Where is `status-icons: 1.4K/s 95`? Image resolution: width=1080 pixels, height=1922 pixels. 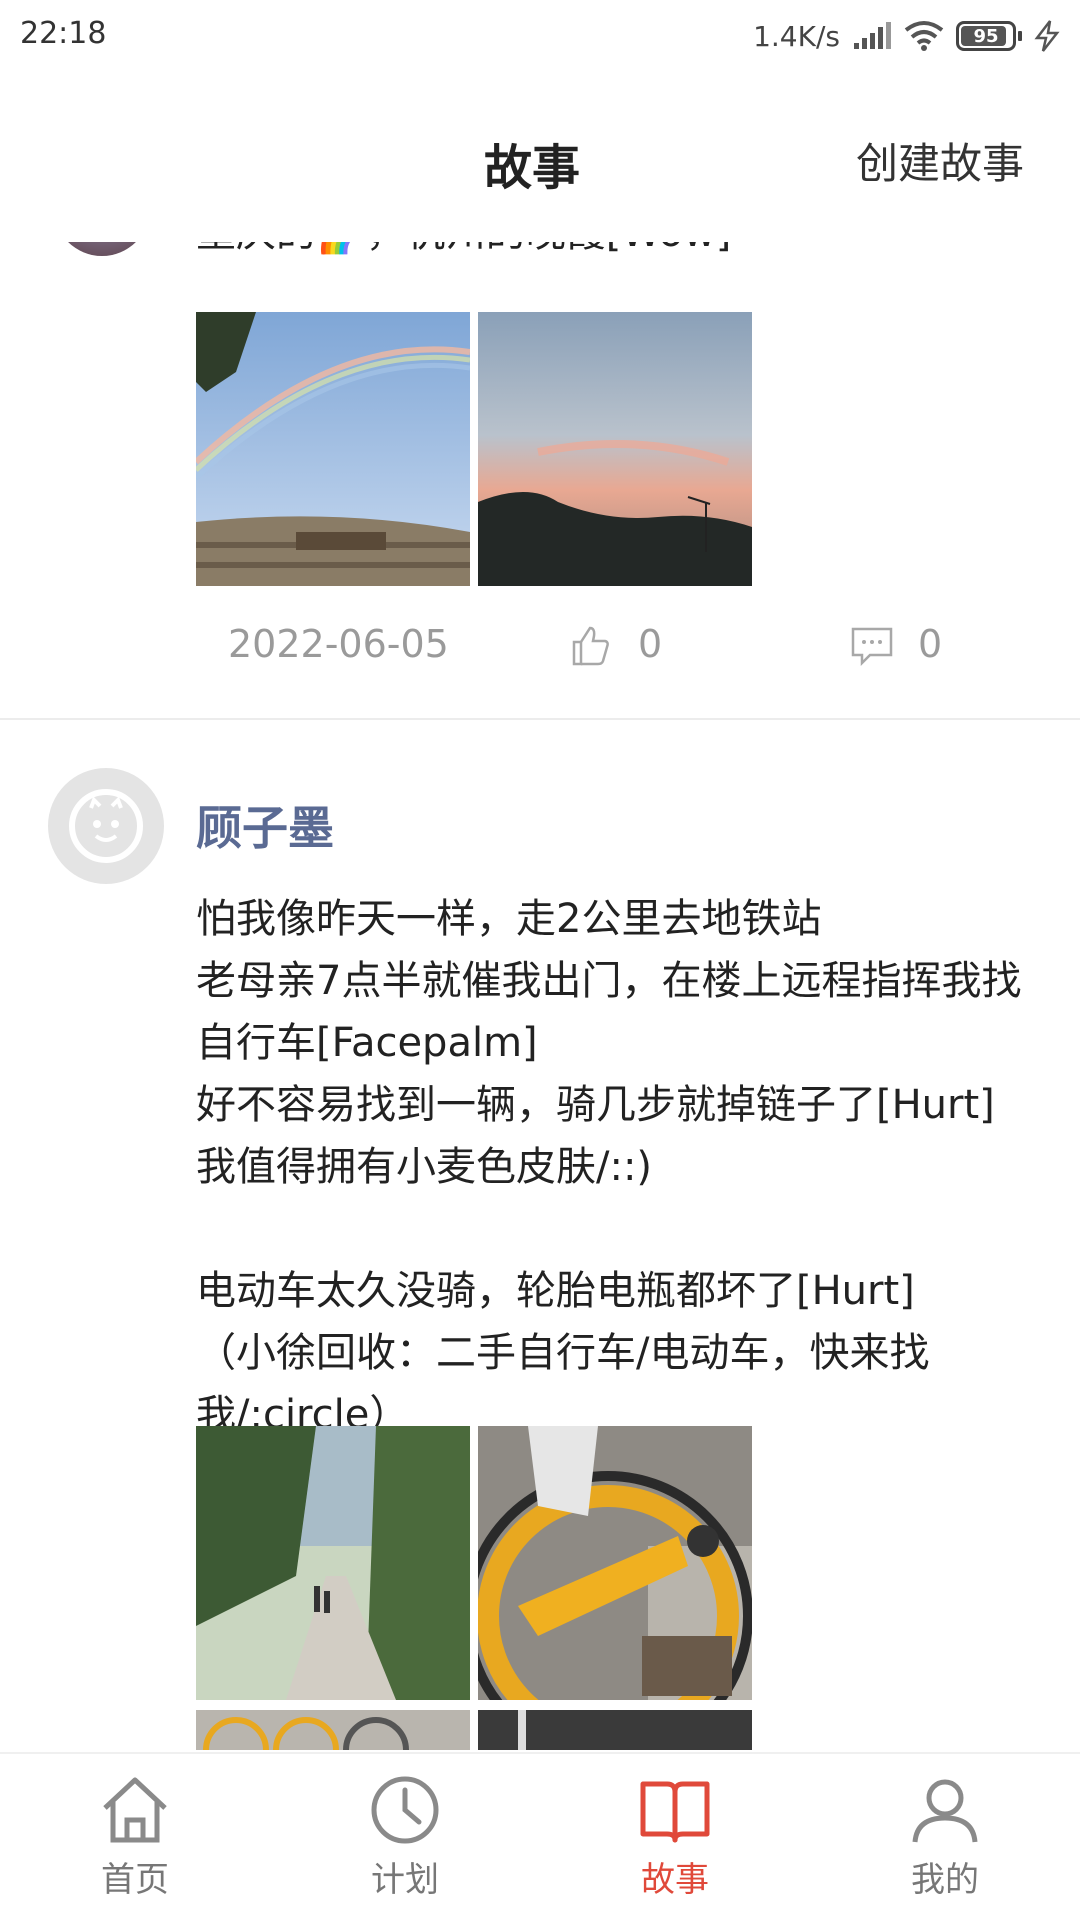
status-icons: 1.4K/s 95 is located at coordinates (906, 36).